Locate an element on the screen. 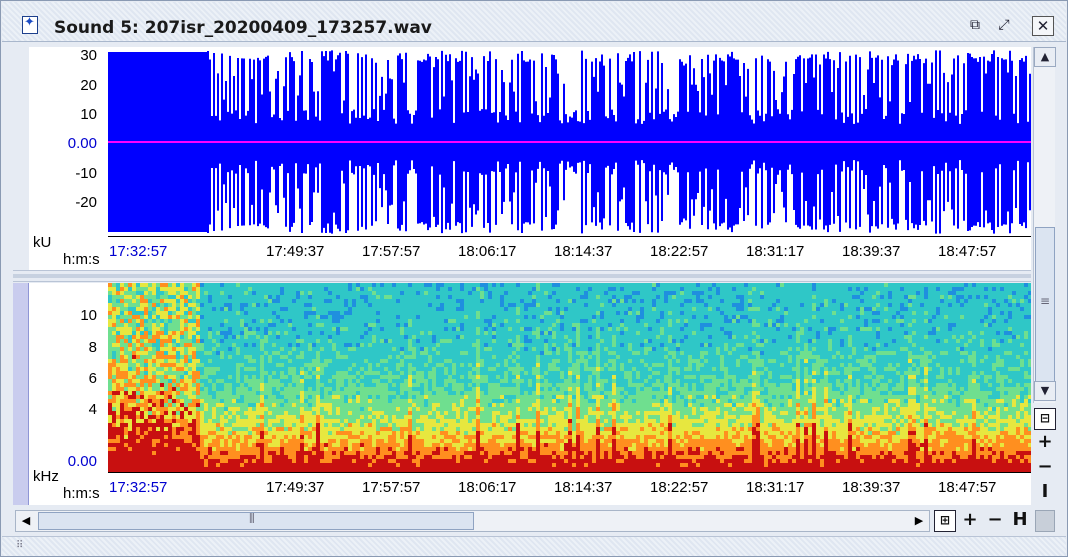  fit-horizontal-button: H is located at coordinates (1020, 521).